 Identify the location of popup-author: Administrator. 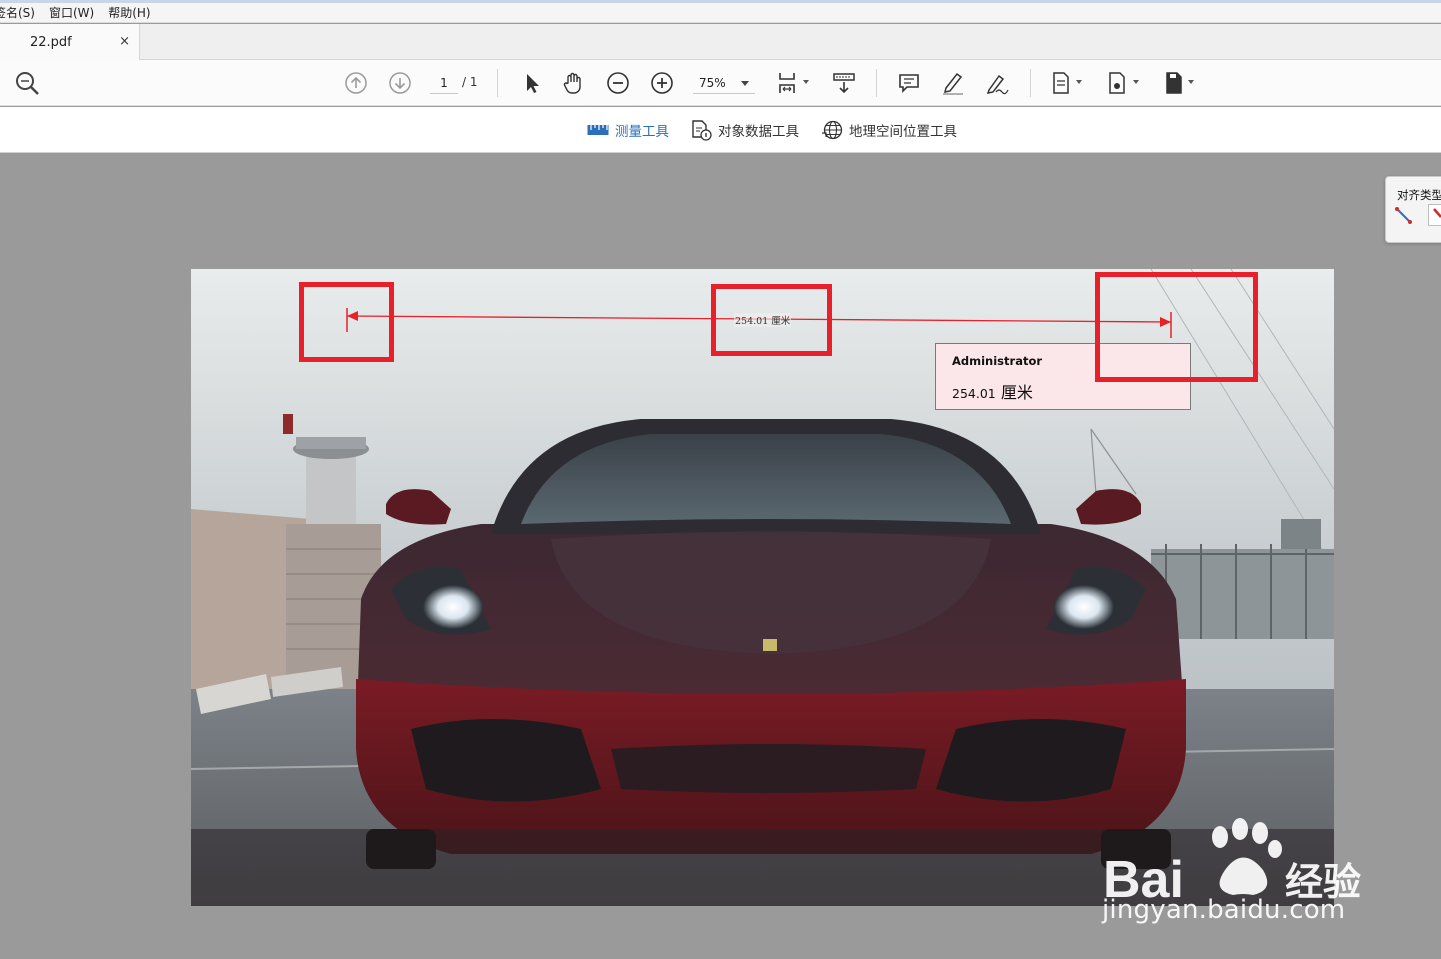
(997, 361).